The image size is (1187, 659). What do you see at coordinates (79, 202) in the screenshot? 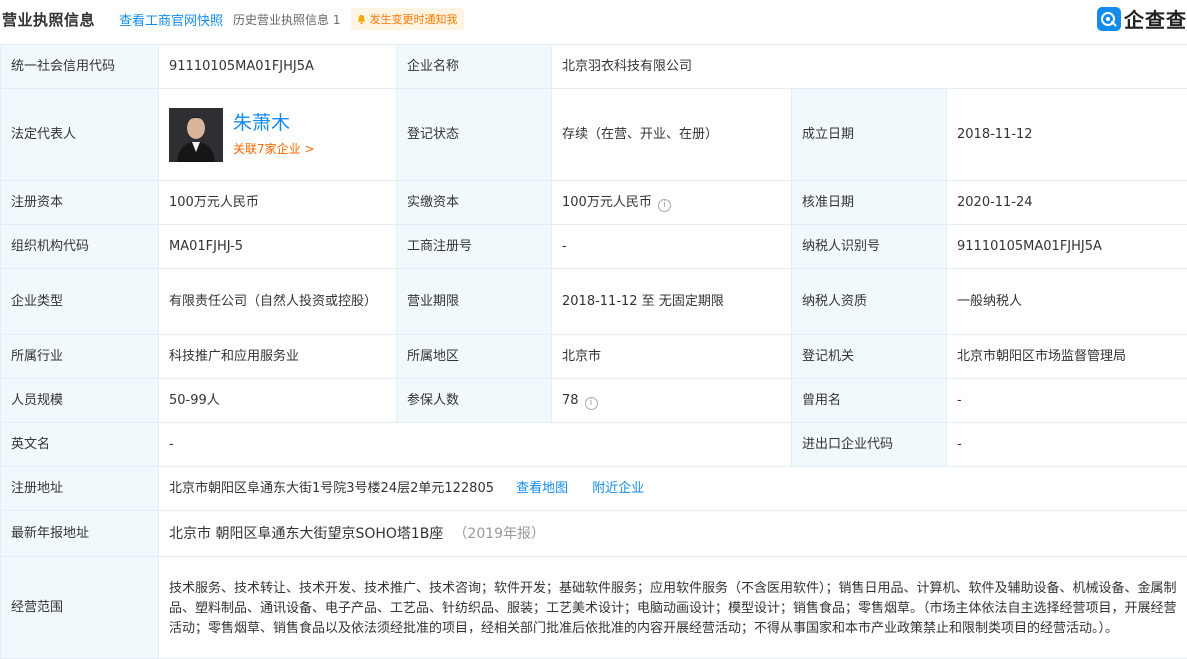
I see `reg-capital-label: 注册资本` at bounding box center [79, 202].